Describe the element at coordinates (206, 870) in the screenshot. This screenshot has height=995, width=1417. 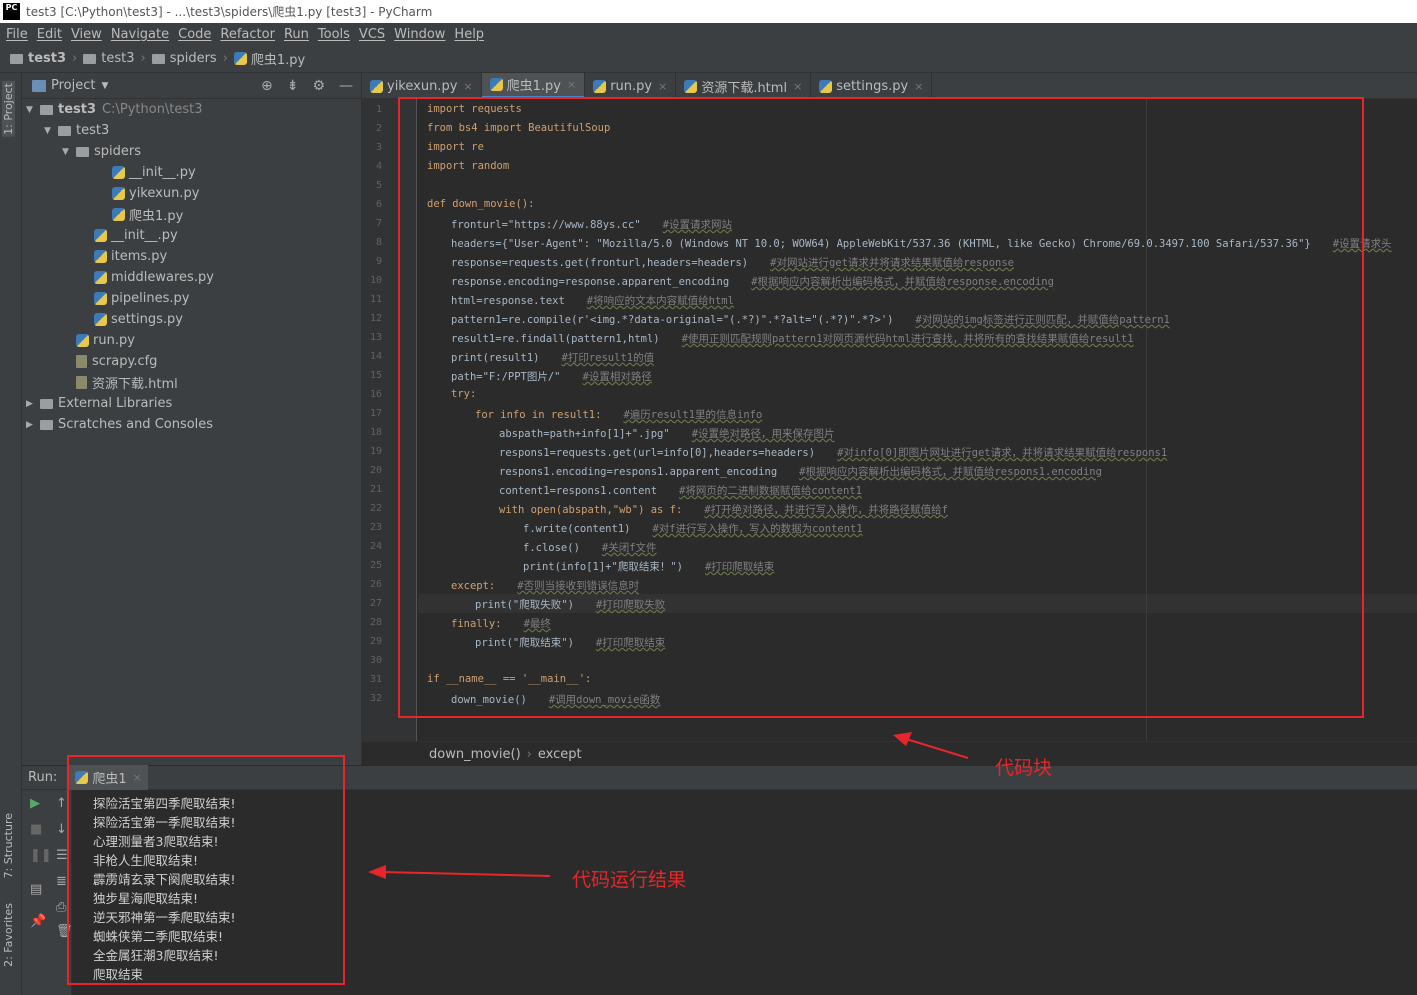
I see `run-result-highlight` at that location.